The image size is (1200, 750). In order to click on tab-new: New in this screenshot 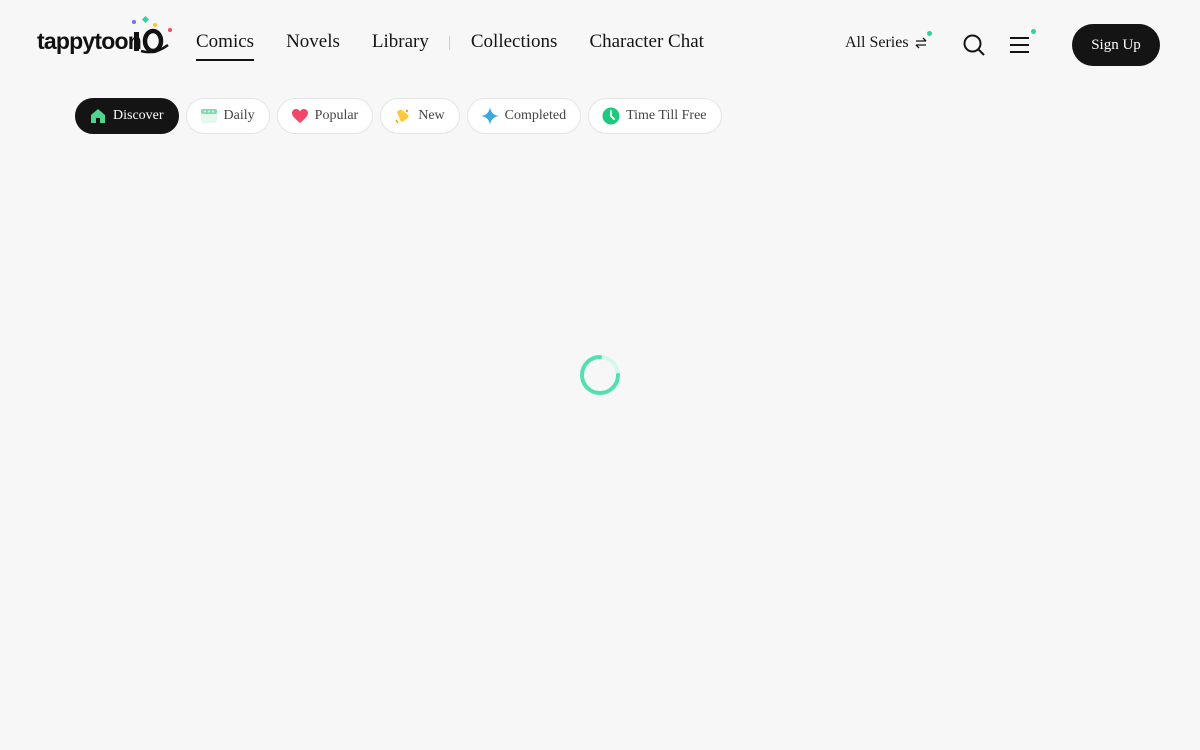, I will do `click(420, 116)`.